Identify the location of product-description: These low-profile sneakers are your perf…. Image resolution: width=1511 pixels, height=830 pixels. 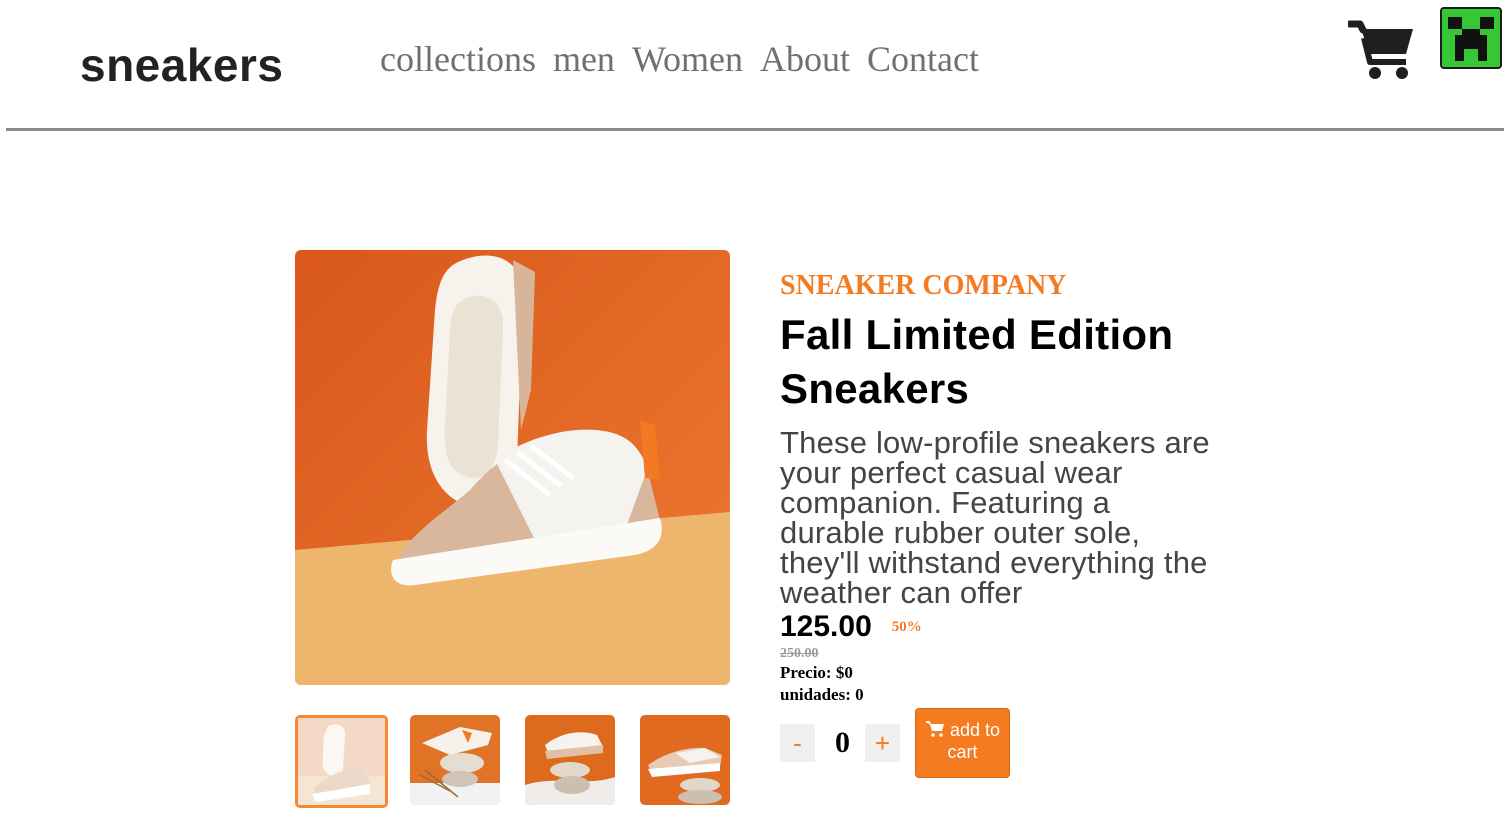
(995, 517).